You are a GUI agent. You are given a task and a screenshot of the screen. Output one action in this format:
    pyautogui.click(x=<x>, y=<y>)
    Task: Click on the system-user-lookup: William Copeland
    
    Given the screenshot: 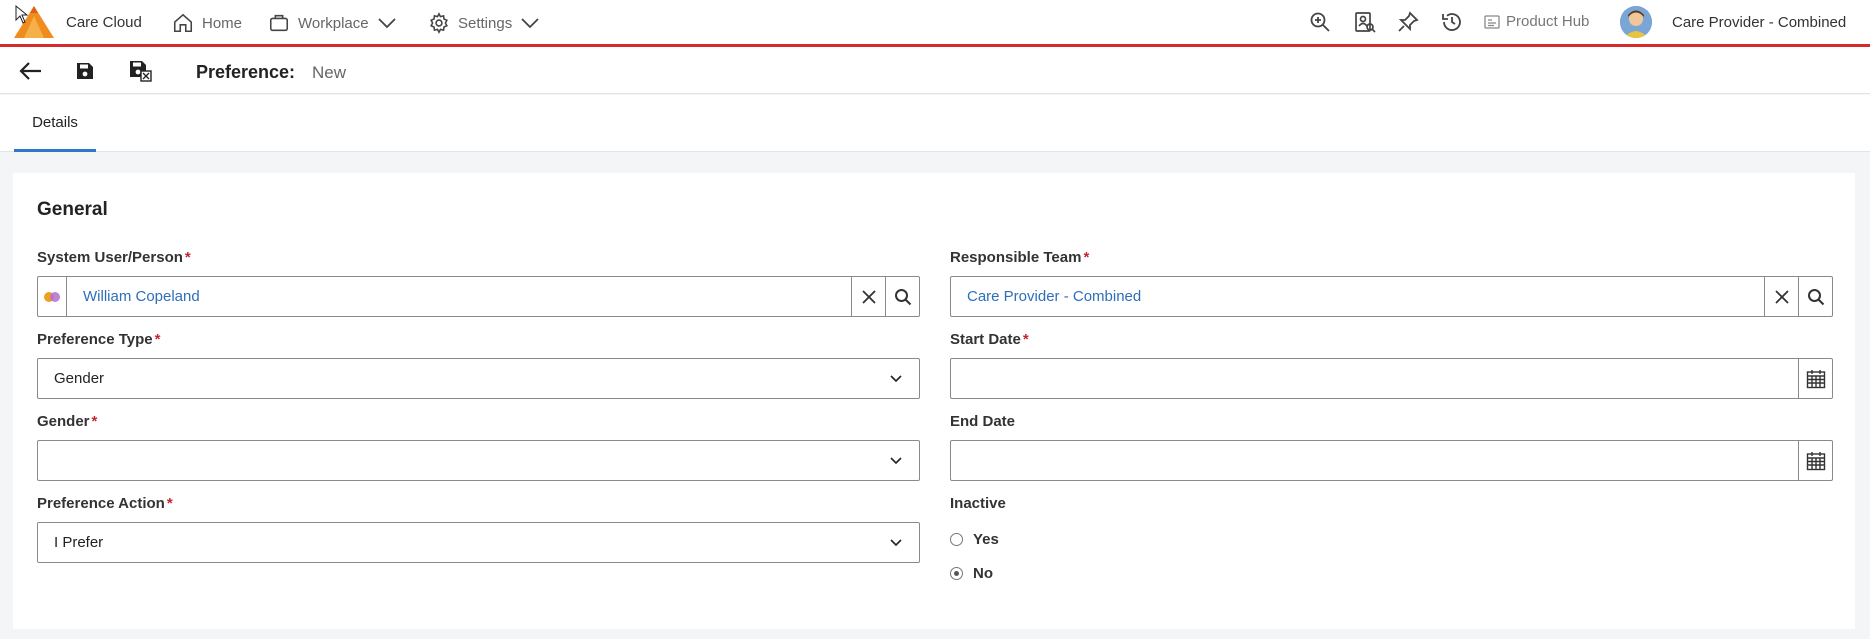 What is the action you would take?
    pyautogui.click(x=478, y=296)
    